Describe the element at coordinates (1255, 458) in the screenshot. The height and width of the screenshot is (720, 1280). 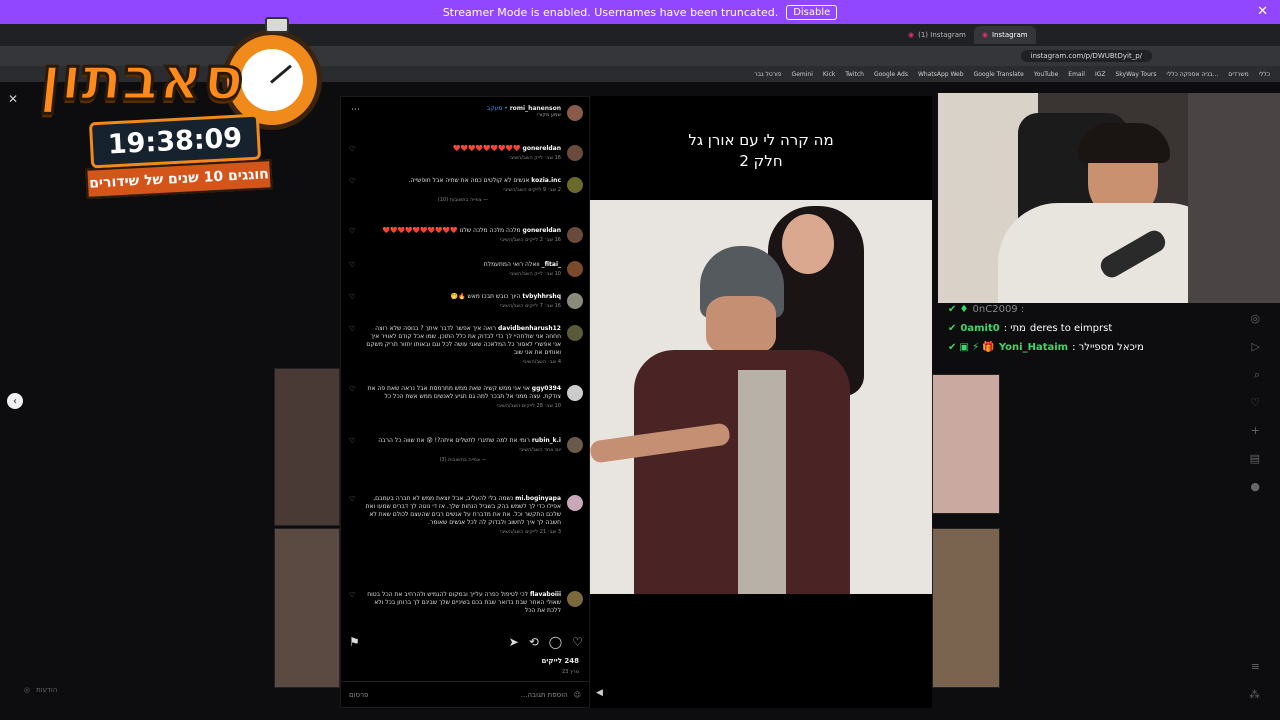
I see `dashboard-icon: ▤` at that location.